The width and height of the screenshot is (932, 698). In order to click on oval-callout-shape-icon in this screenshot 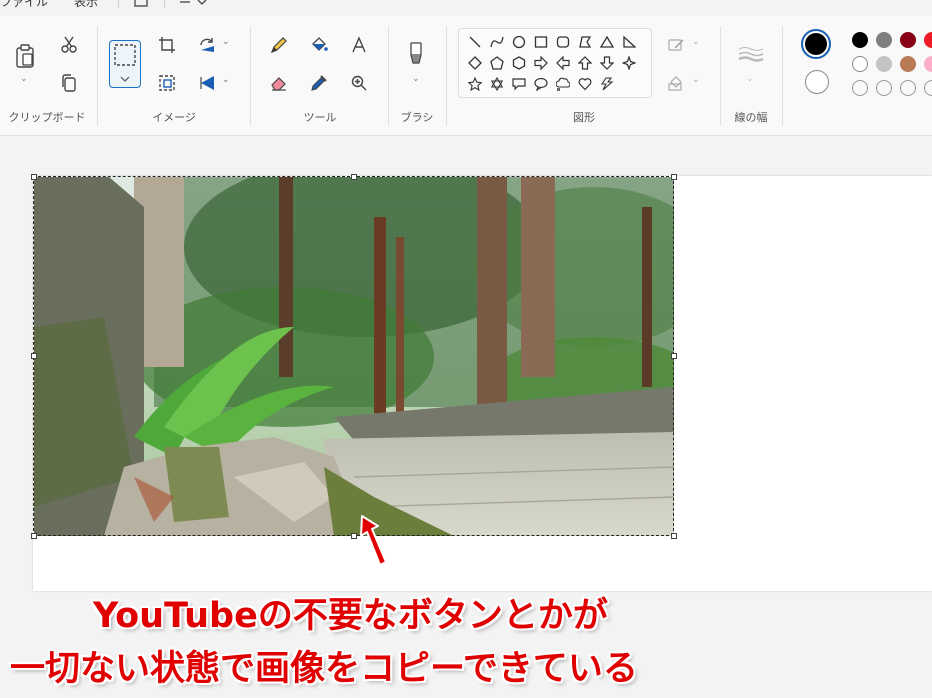, I will do `click(541, 84)`.